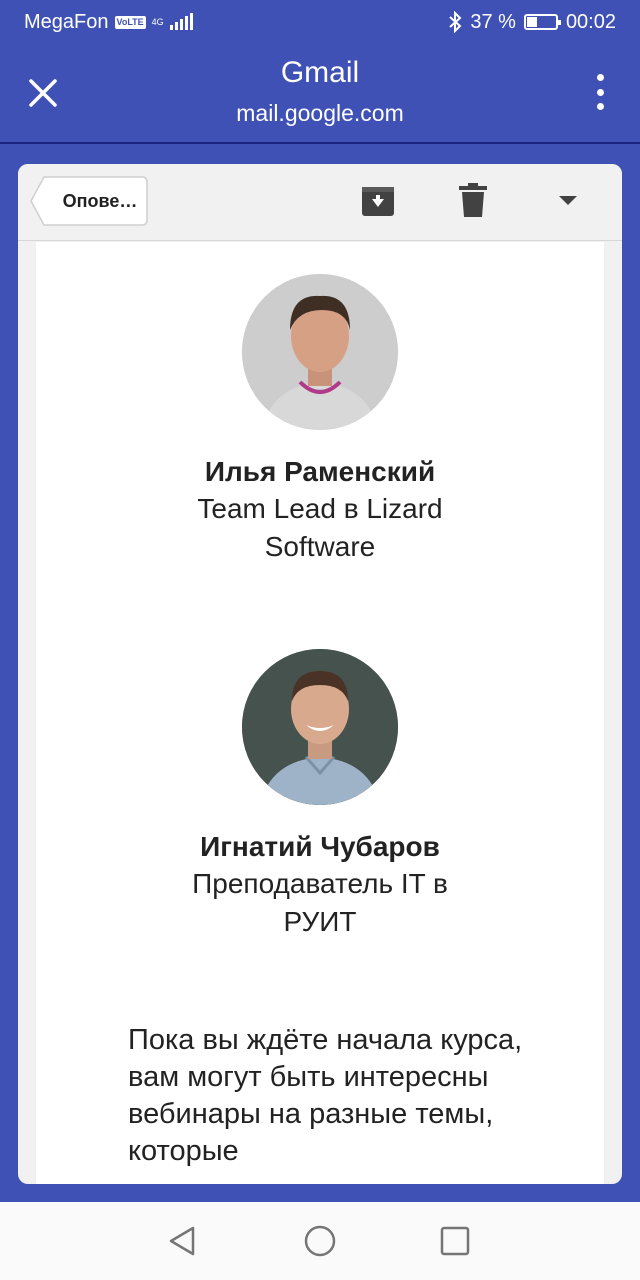 The height and width of the screenshot is (1280, 640). What do you see at coordinates (181, 21) in the screenshot?
I see `signal-icon` at bounding box center [181, 21].